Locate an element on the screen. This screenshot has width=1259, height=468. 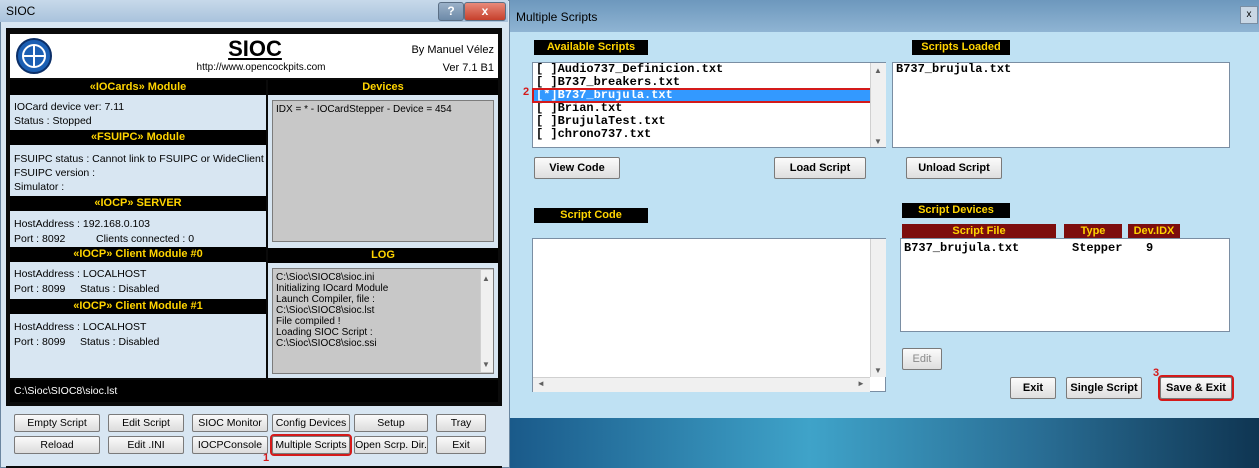
table-header-script-file: Script File is located at coordinates (979, 231).